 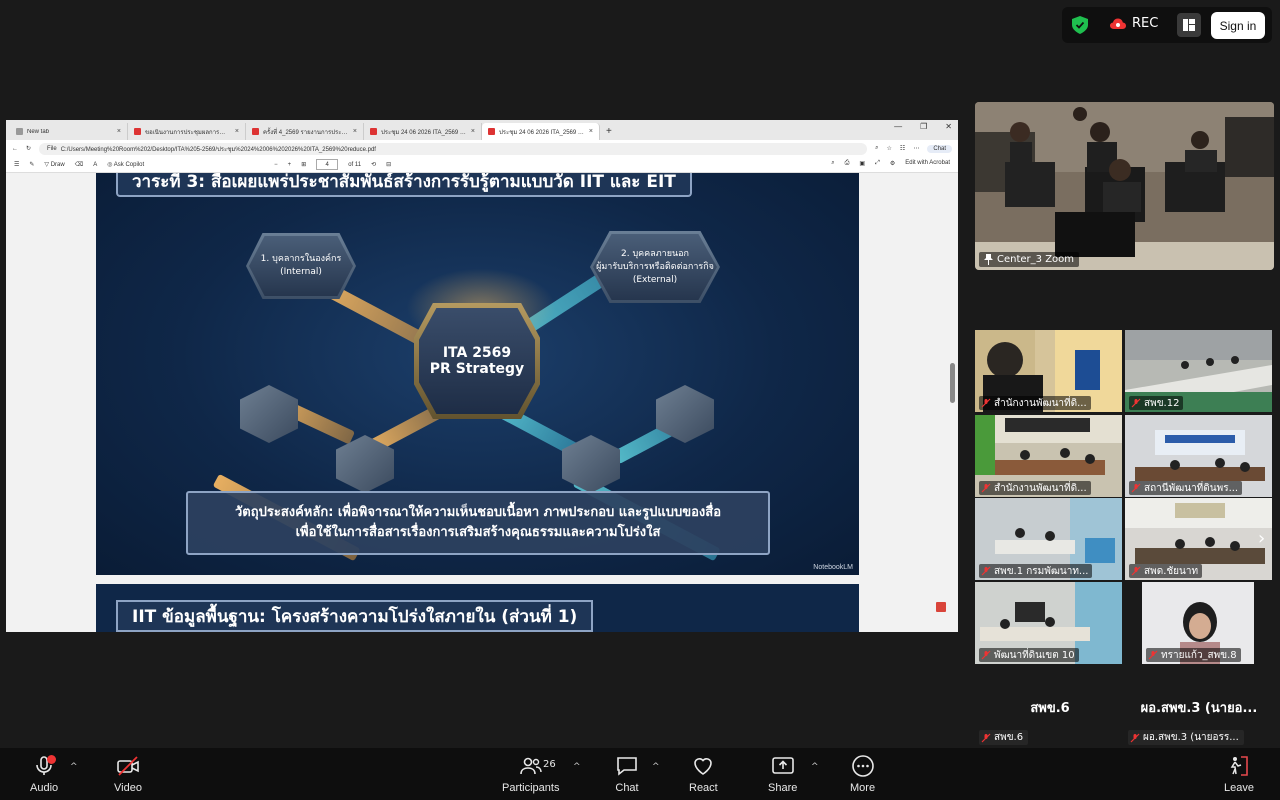 I want to click on participant-tile: สพข.12, so click(x=1198, y=371).